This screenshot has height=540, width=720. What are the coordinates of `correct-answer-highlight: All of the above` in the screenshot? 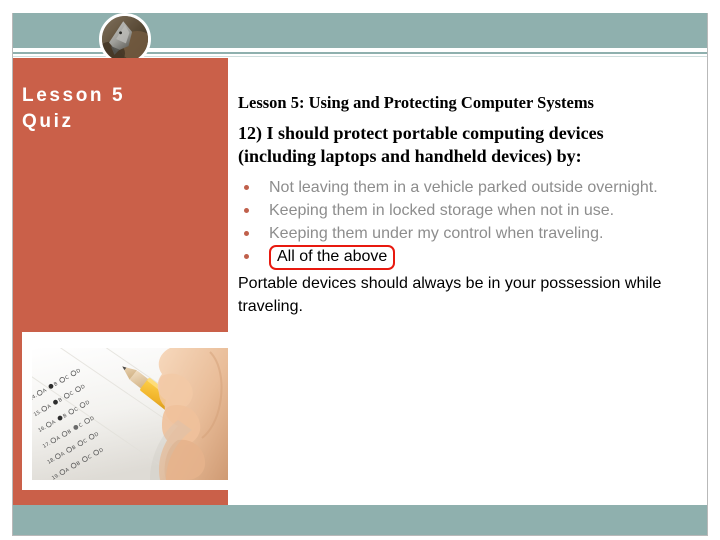 It's located at (332, 257).